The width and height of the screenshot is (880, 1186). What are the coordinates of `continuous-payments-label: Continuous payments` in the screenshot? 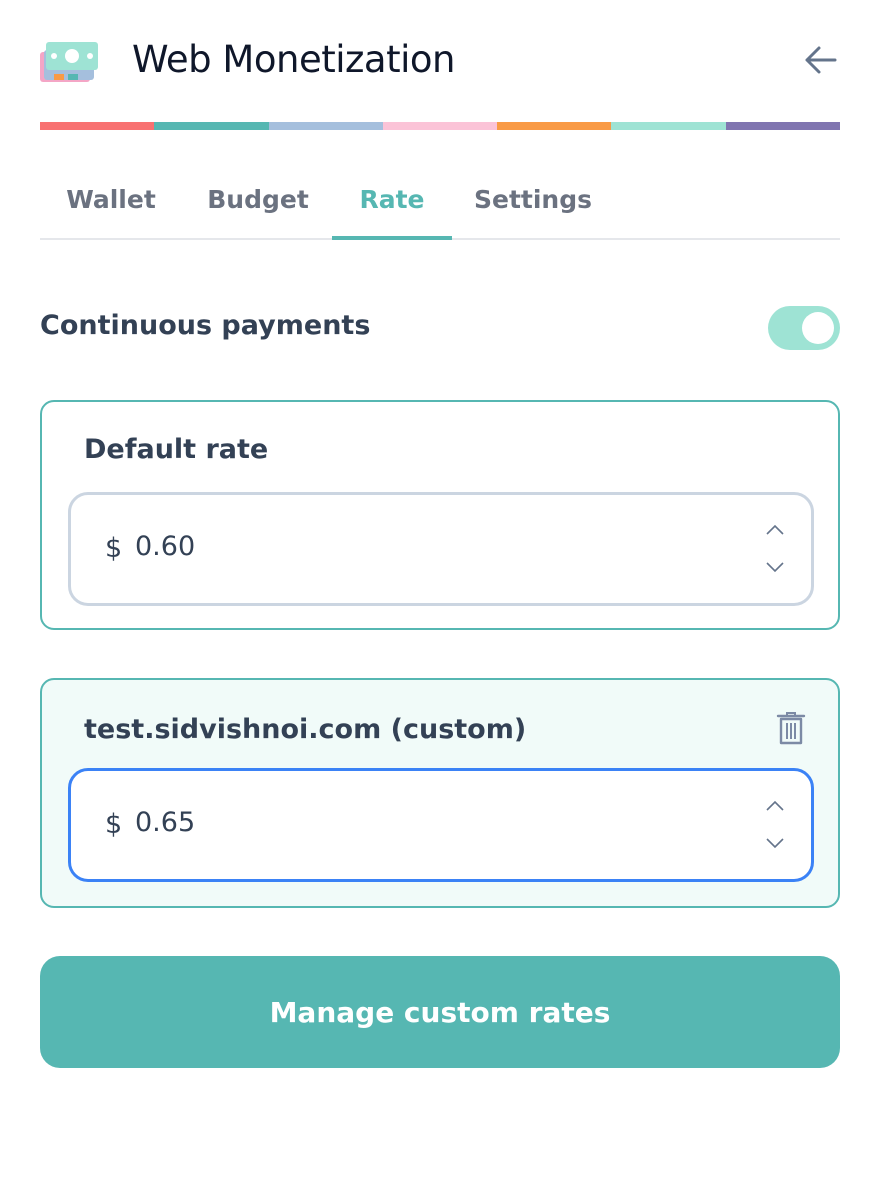 It's located at (205, 325).